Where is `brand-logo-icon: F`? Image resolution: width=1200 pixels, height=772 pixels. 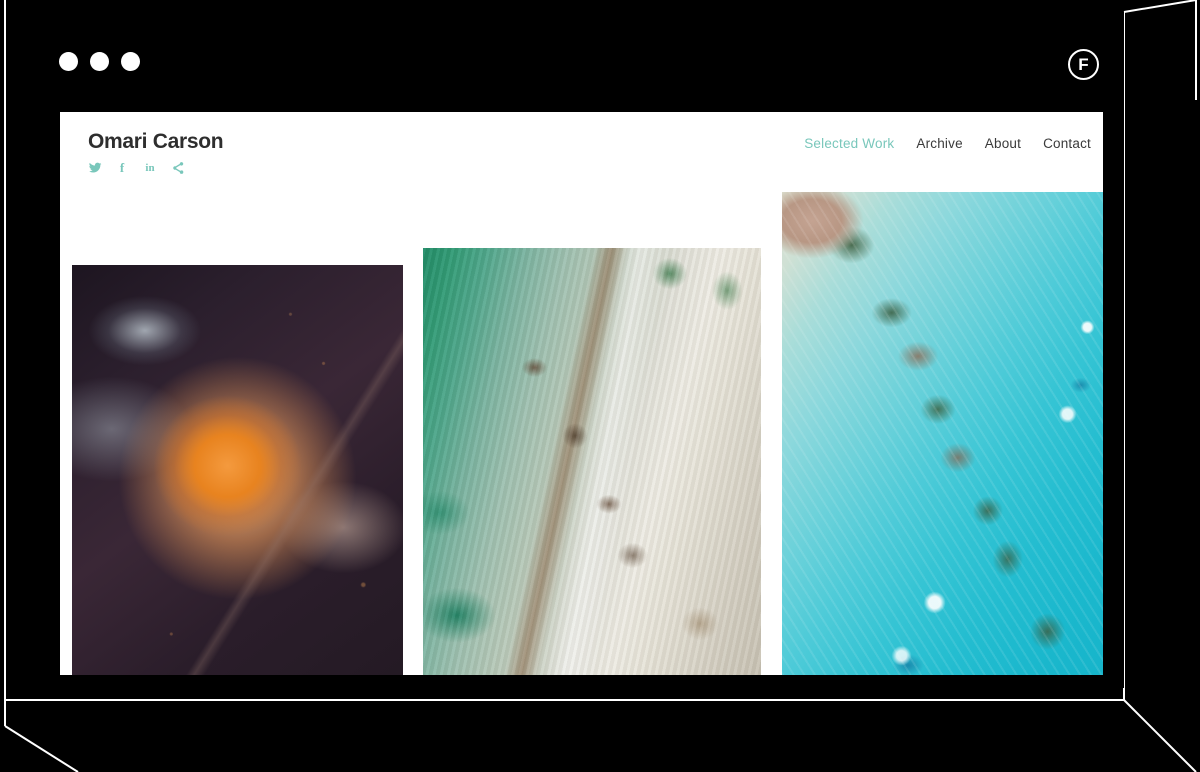
brand-logo-icon: F is located at coordinates (1083, 64).